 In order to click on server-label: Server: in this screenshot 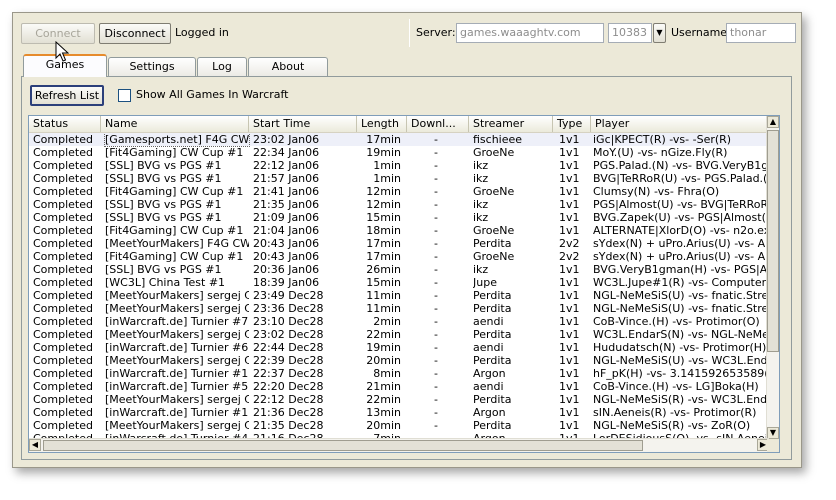, I will do `click(436, 32)`.